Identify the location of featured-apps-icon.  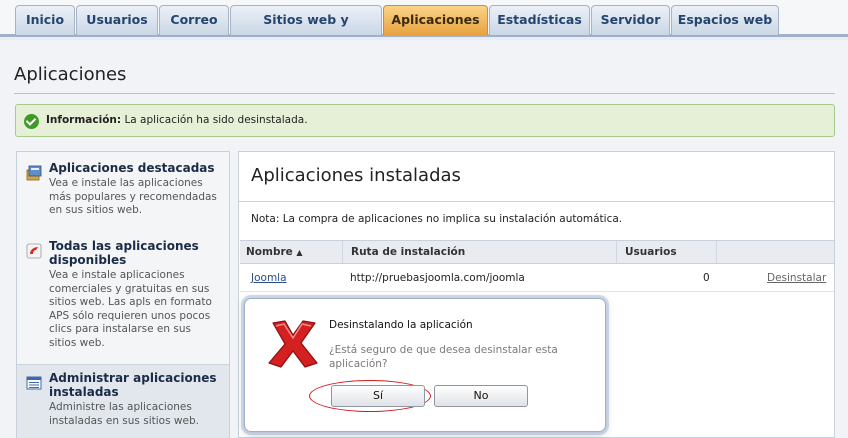
(34, 173).